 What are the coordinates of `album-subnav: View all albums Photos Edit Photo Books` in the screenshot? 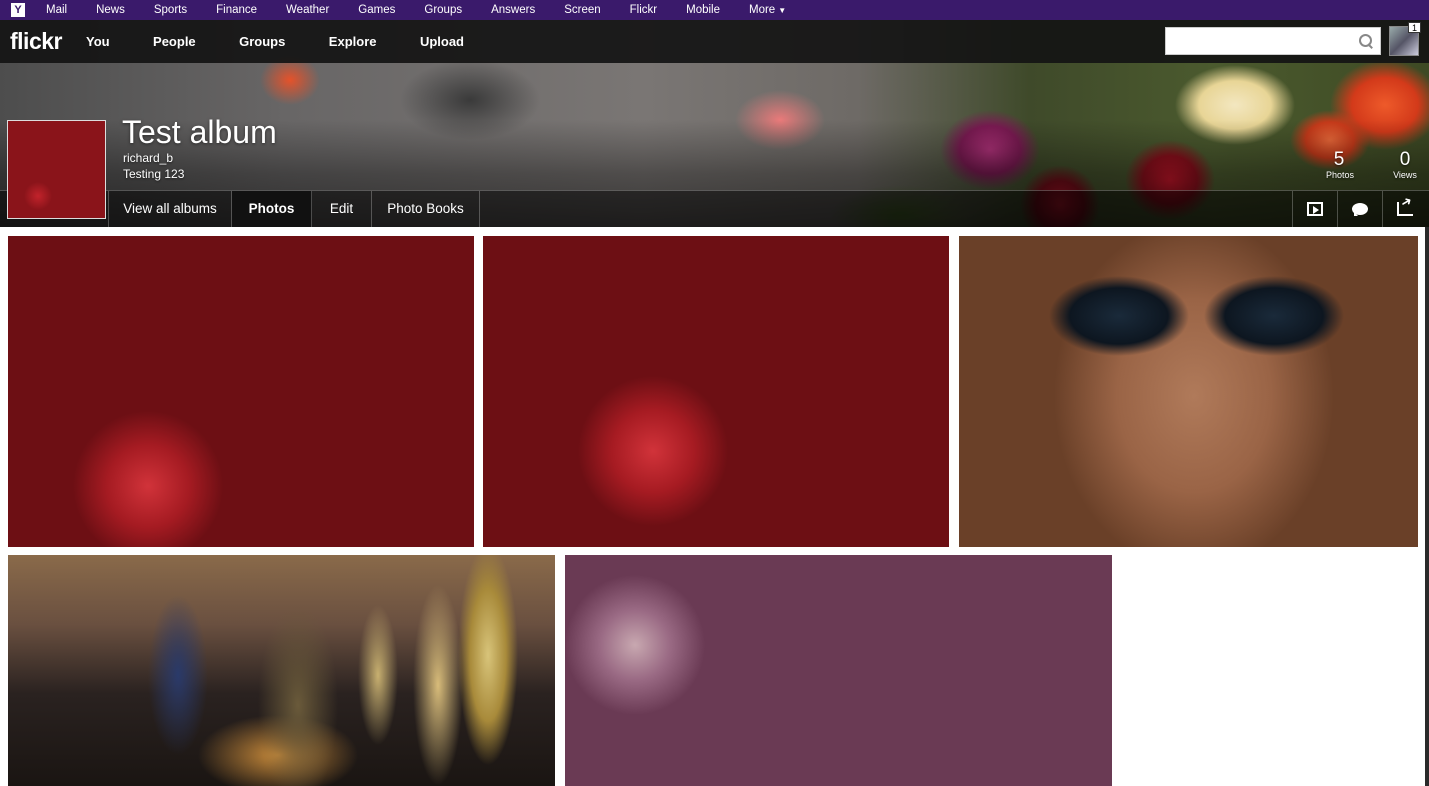 It's located at (714, 208).